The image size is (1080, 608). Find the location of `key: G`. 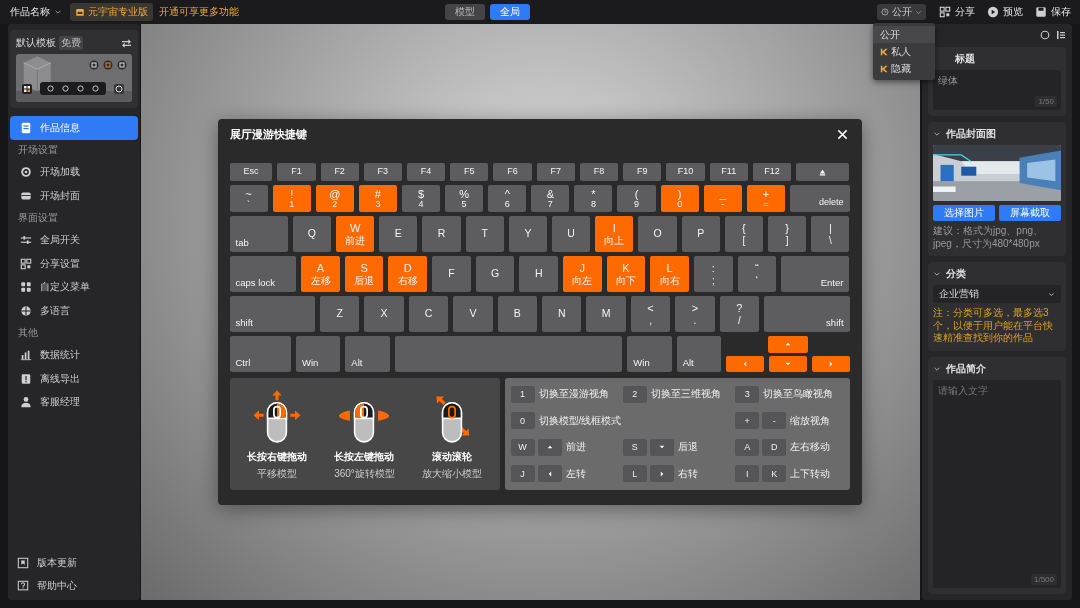

key: G is located at coordinates (495, 274).